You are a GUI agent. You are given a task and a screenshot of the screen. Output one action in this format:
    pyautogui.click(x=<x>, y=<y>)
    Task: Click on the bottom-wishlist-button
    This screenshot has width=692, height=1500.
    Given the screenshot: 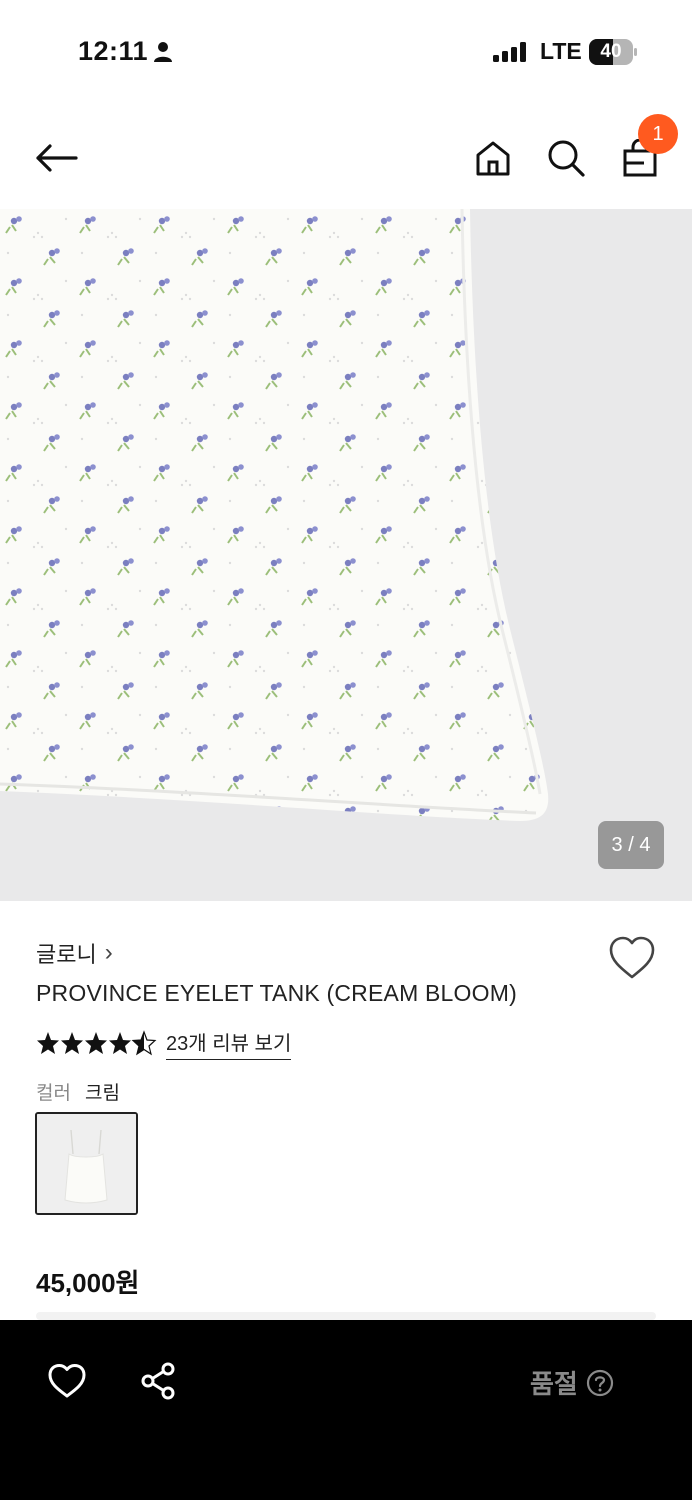 What is the action you would take?
    pyautogui.click(x=67, y=1381)
    